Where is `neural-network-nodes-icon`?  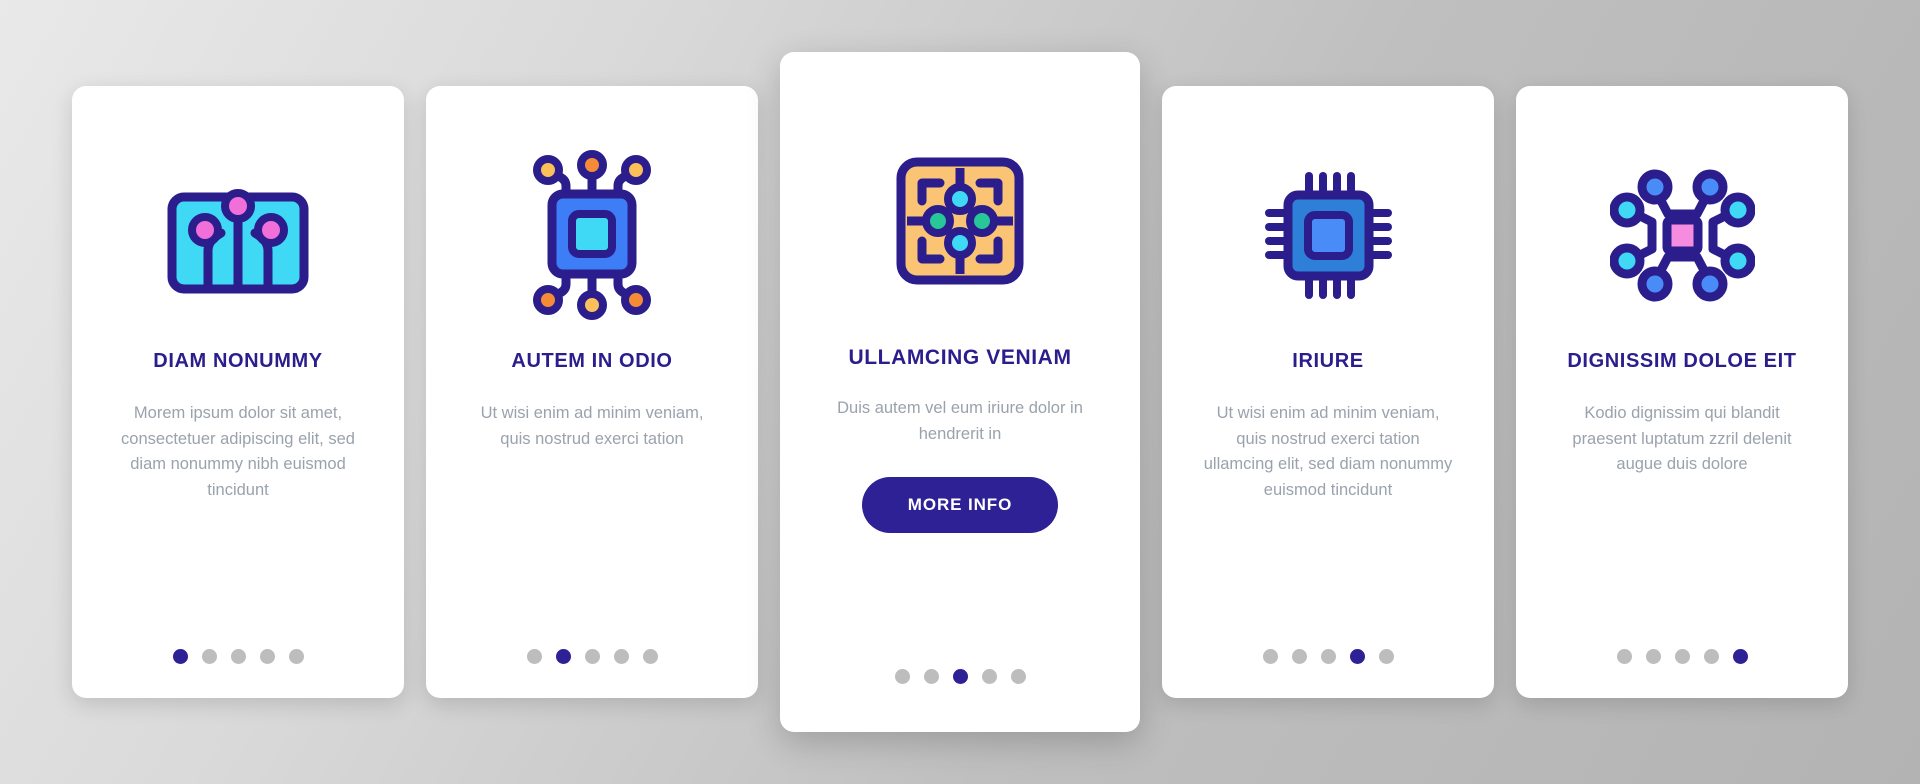
neural-network-nodes-icon is located at coordinates (1682, 235).